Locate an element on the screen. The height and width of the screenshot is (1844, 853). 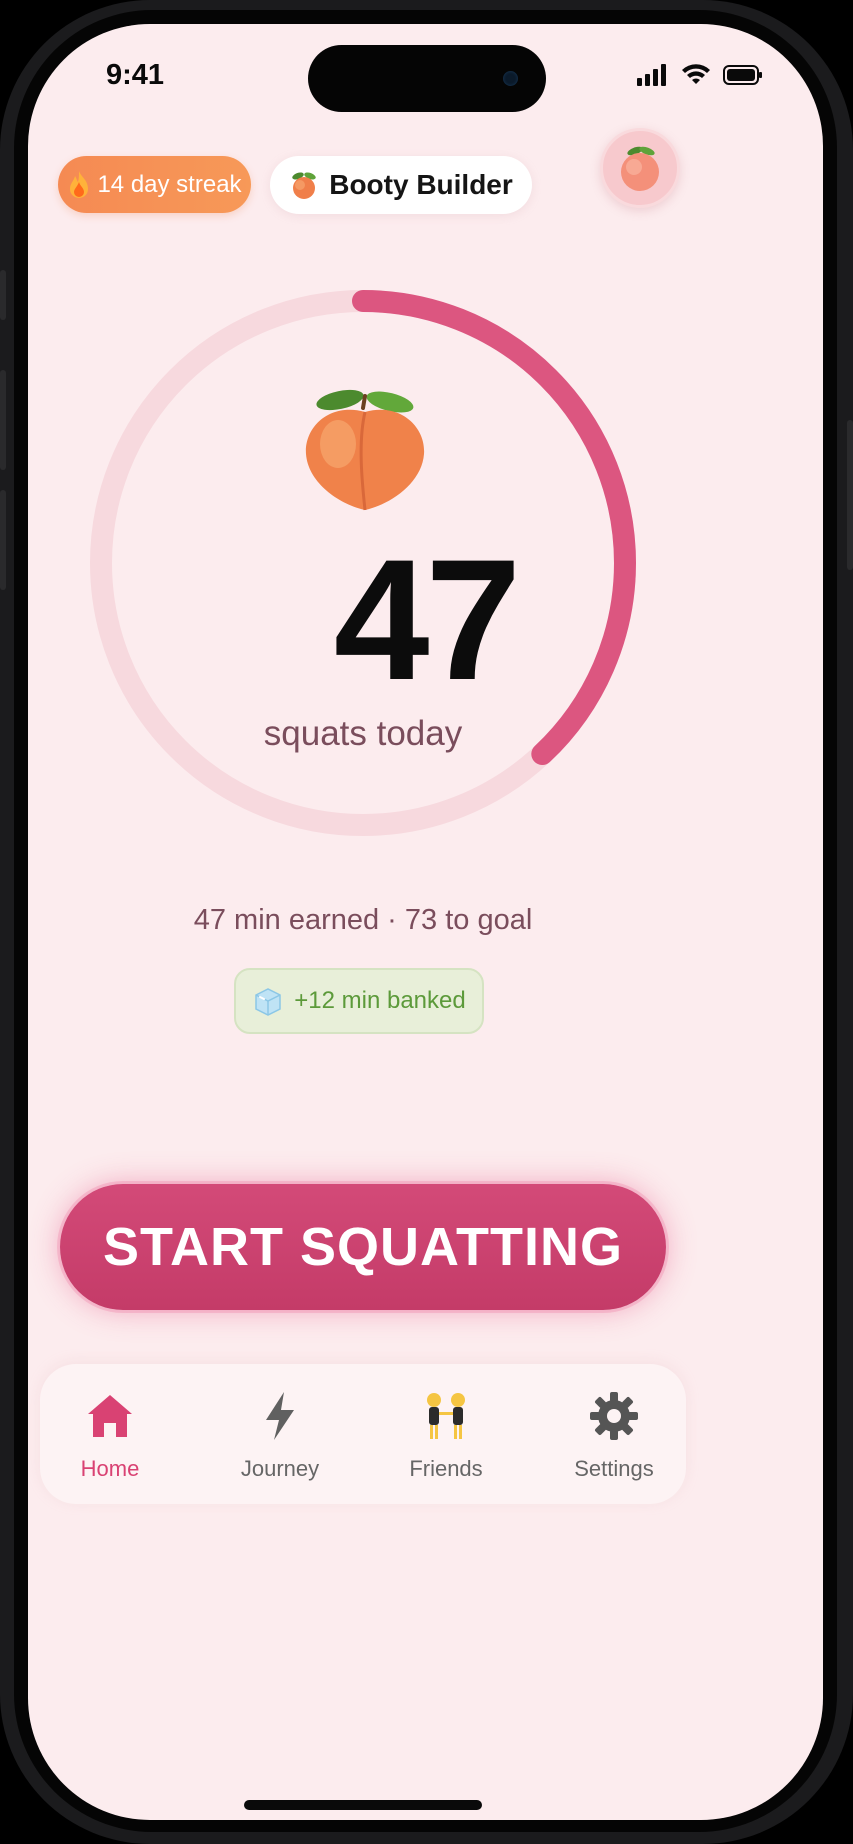
squat-count: 47 is located at coordinates (427, 620).